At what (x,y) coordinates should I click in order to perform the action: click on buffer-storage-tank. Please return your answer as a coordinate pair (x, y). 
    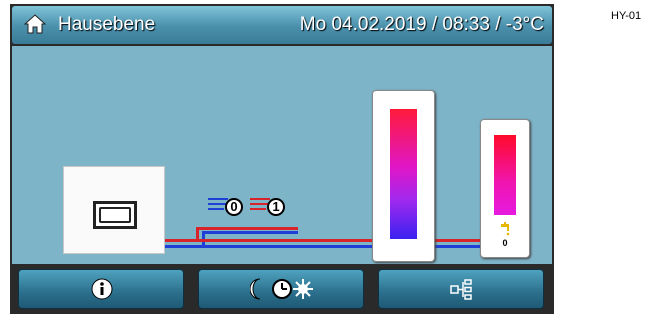
    Looking at the image, I should click on (403, 176).